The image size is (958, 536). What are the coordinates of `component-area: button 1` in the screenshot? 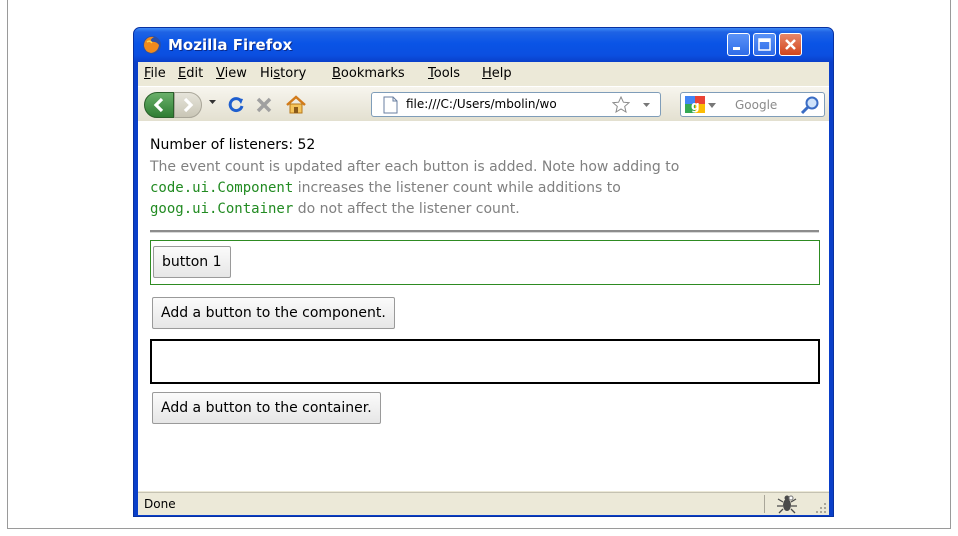 It's located at (485, 262).